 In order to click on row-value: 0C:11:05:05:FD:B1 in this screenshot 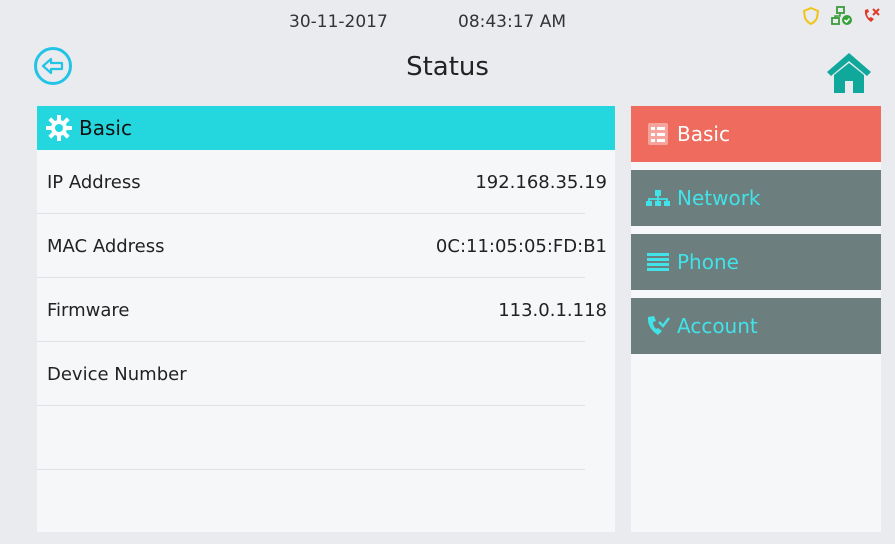, I will do `click(521, 246)`.